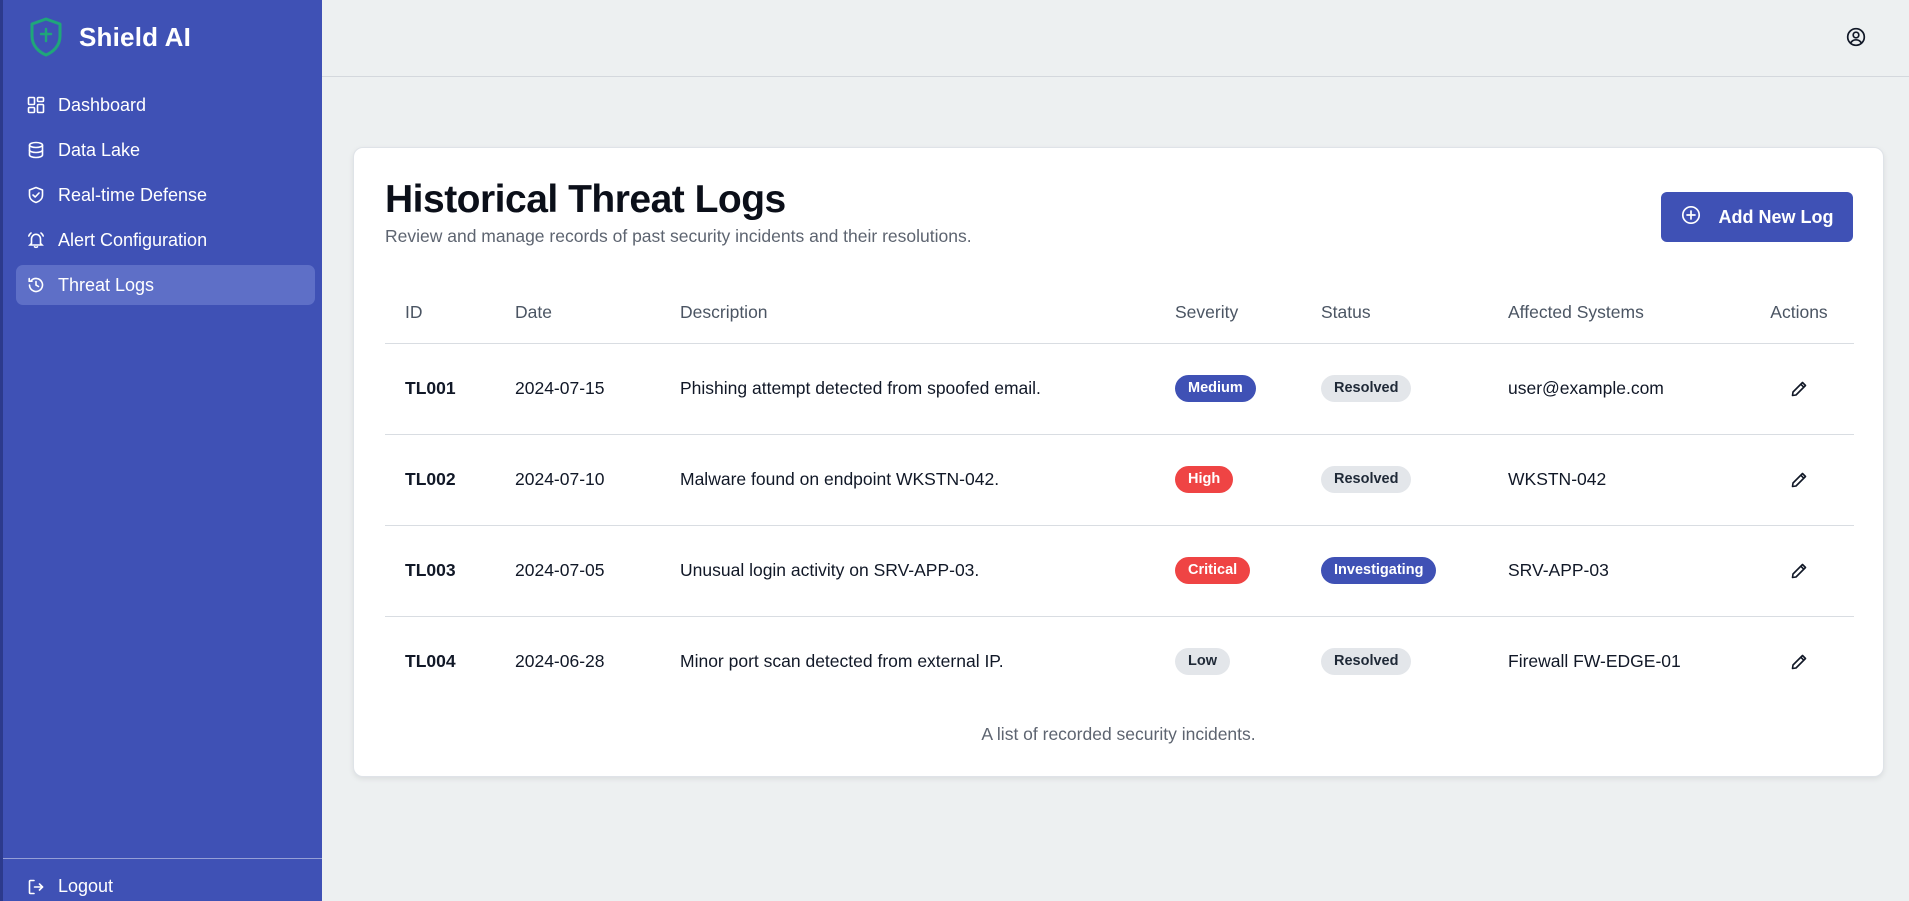  What do you see at coordinates (1202, 662) in the screenshot?
I see `severity-badge: Low` at bounding box center [1202, 662].